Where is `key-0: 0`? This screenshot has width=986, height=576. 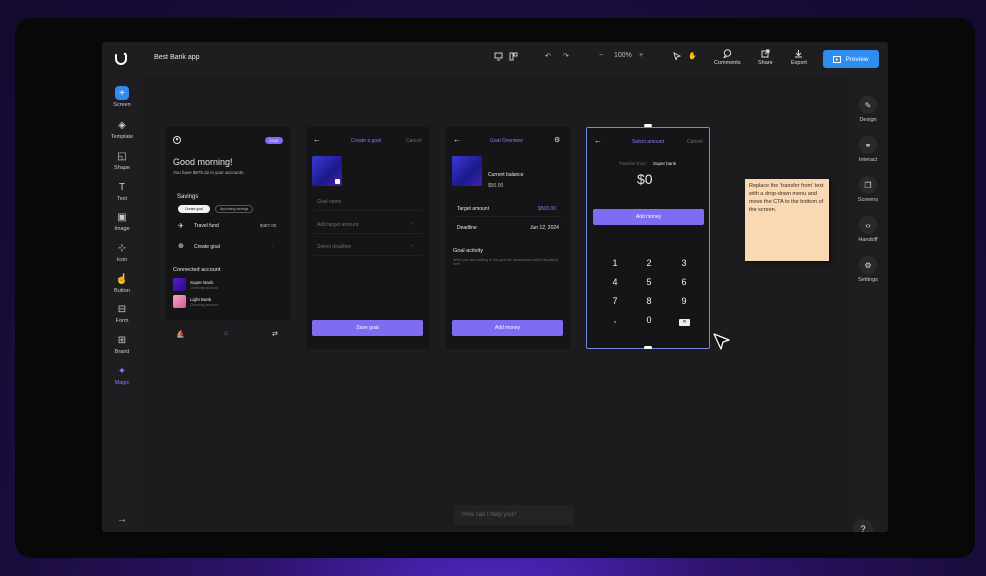 key-0: 0 is located at coordinates (649, 320).